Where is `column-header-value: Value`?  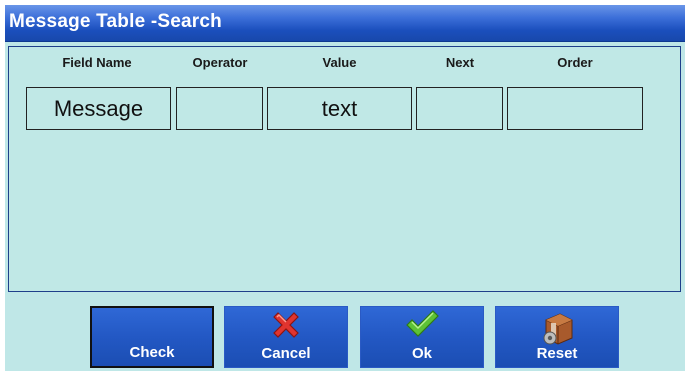
column-header-value: Value is located at coordinates (339, 62).